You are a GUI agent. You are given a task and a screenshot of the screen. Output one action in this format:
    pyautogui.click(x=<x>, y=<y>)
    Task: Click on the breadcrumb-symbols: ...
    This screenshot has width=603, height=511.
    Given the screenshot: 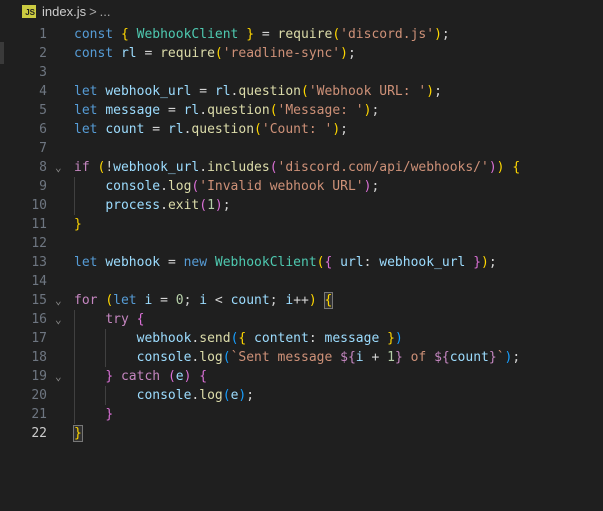 What is the action you would take?
    pyautogui.click(x=105, y=11)
    